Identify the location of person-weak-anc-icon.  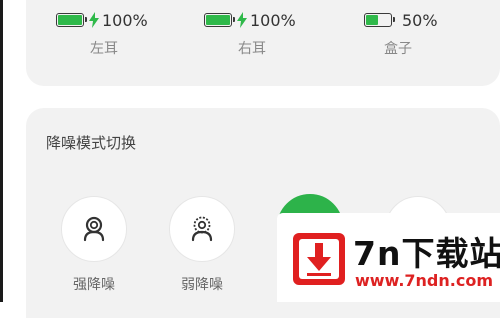
(202, 229).